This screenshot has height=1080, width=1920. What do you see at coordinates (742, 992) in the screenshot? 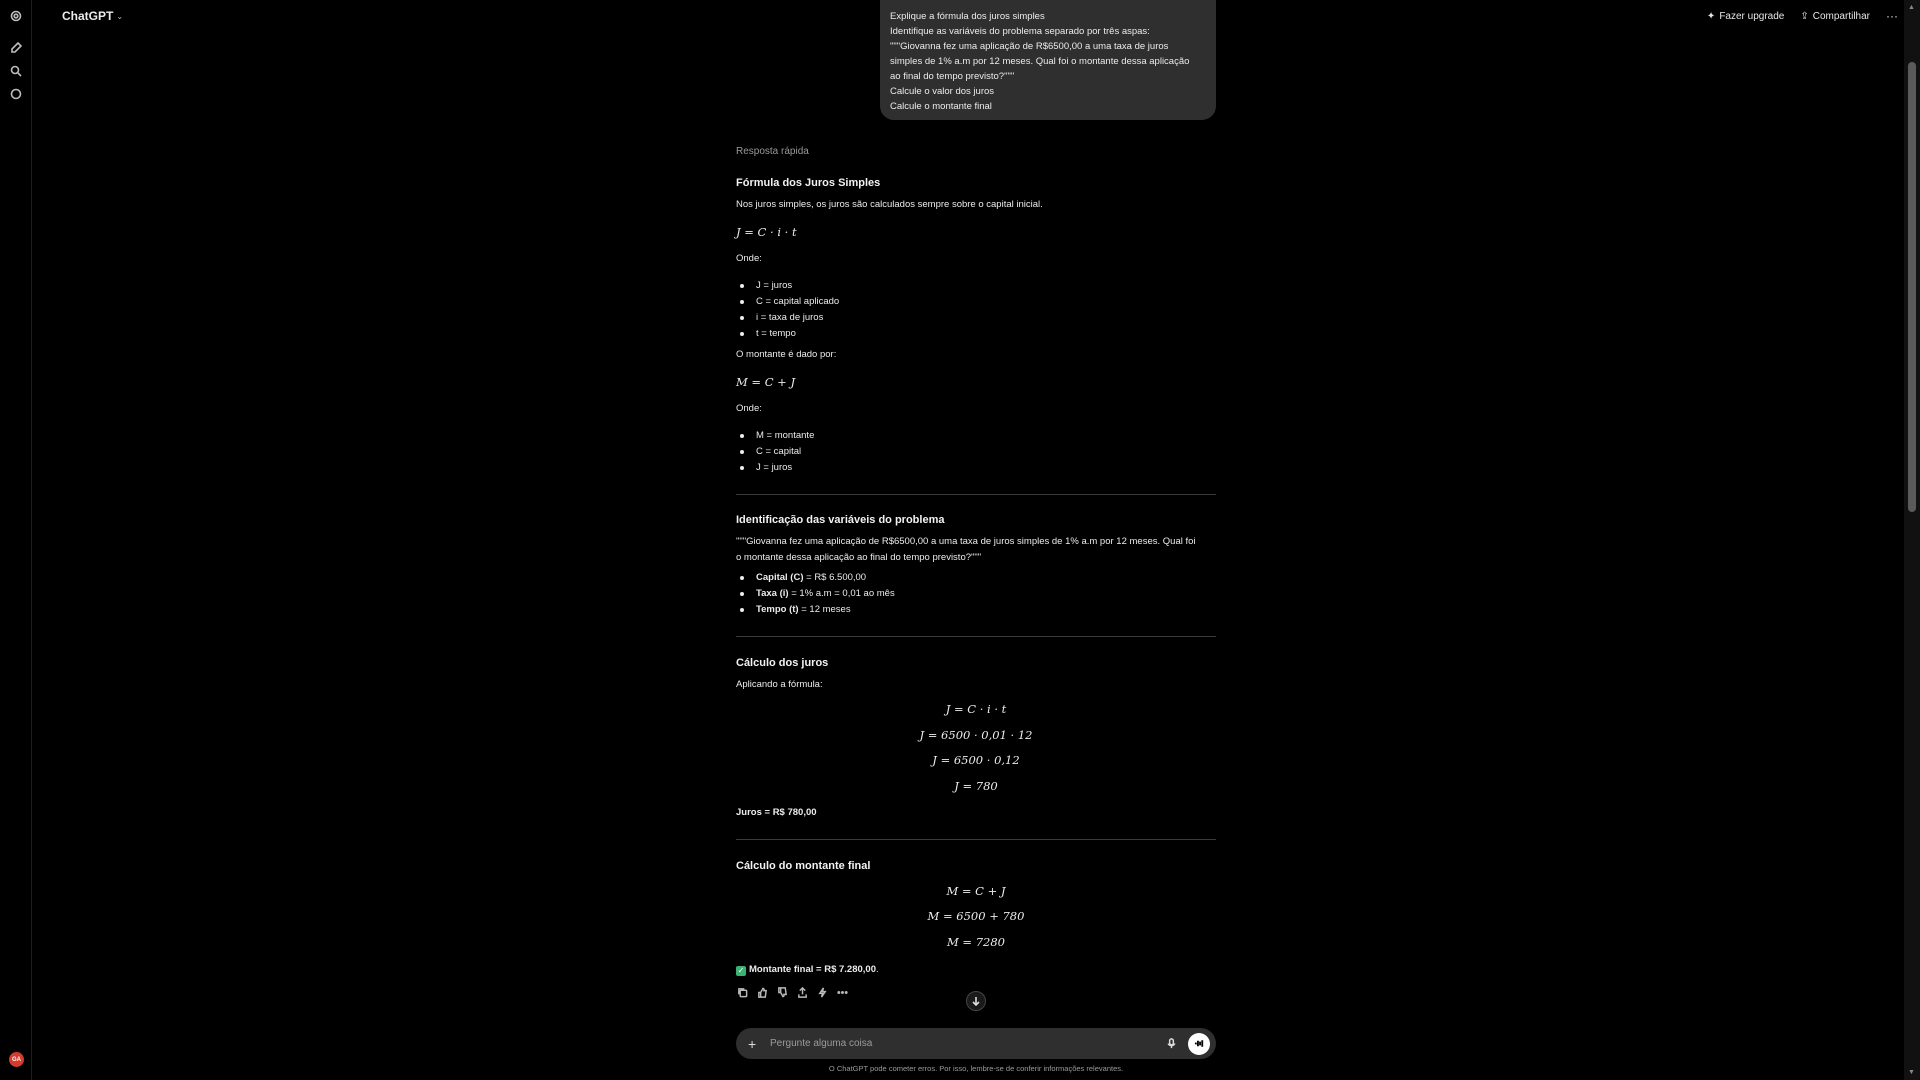
I see `copy-icon` at bounding box center [742, 992].